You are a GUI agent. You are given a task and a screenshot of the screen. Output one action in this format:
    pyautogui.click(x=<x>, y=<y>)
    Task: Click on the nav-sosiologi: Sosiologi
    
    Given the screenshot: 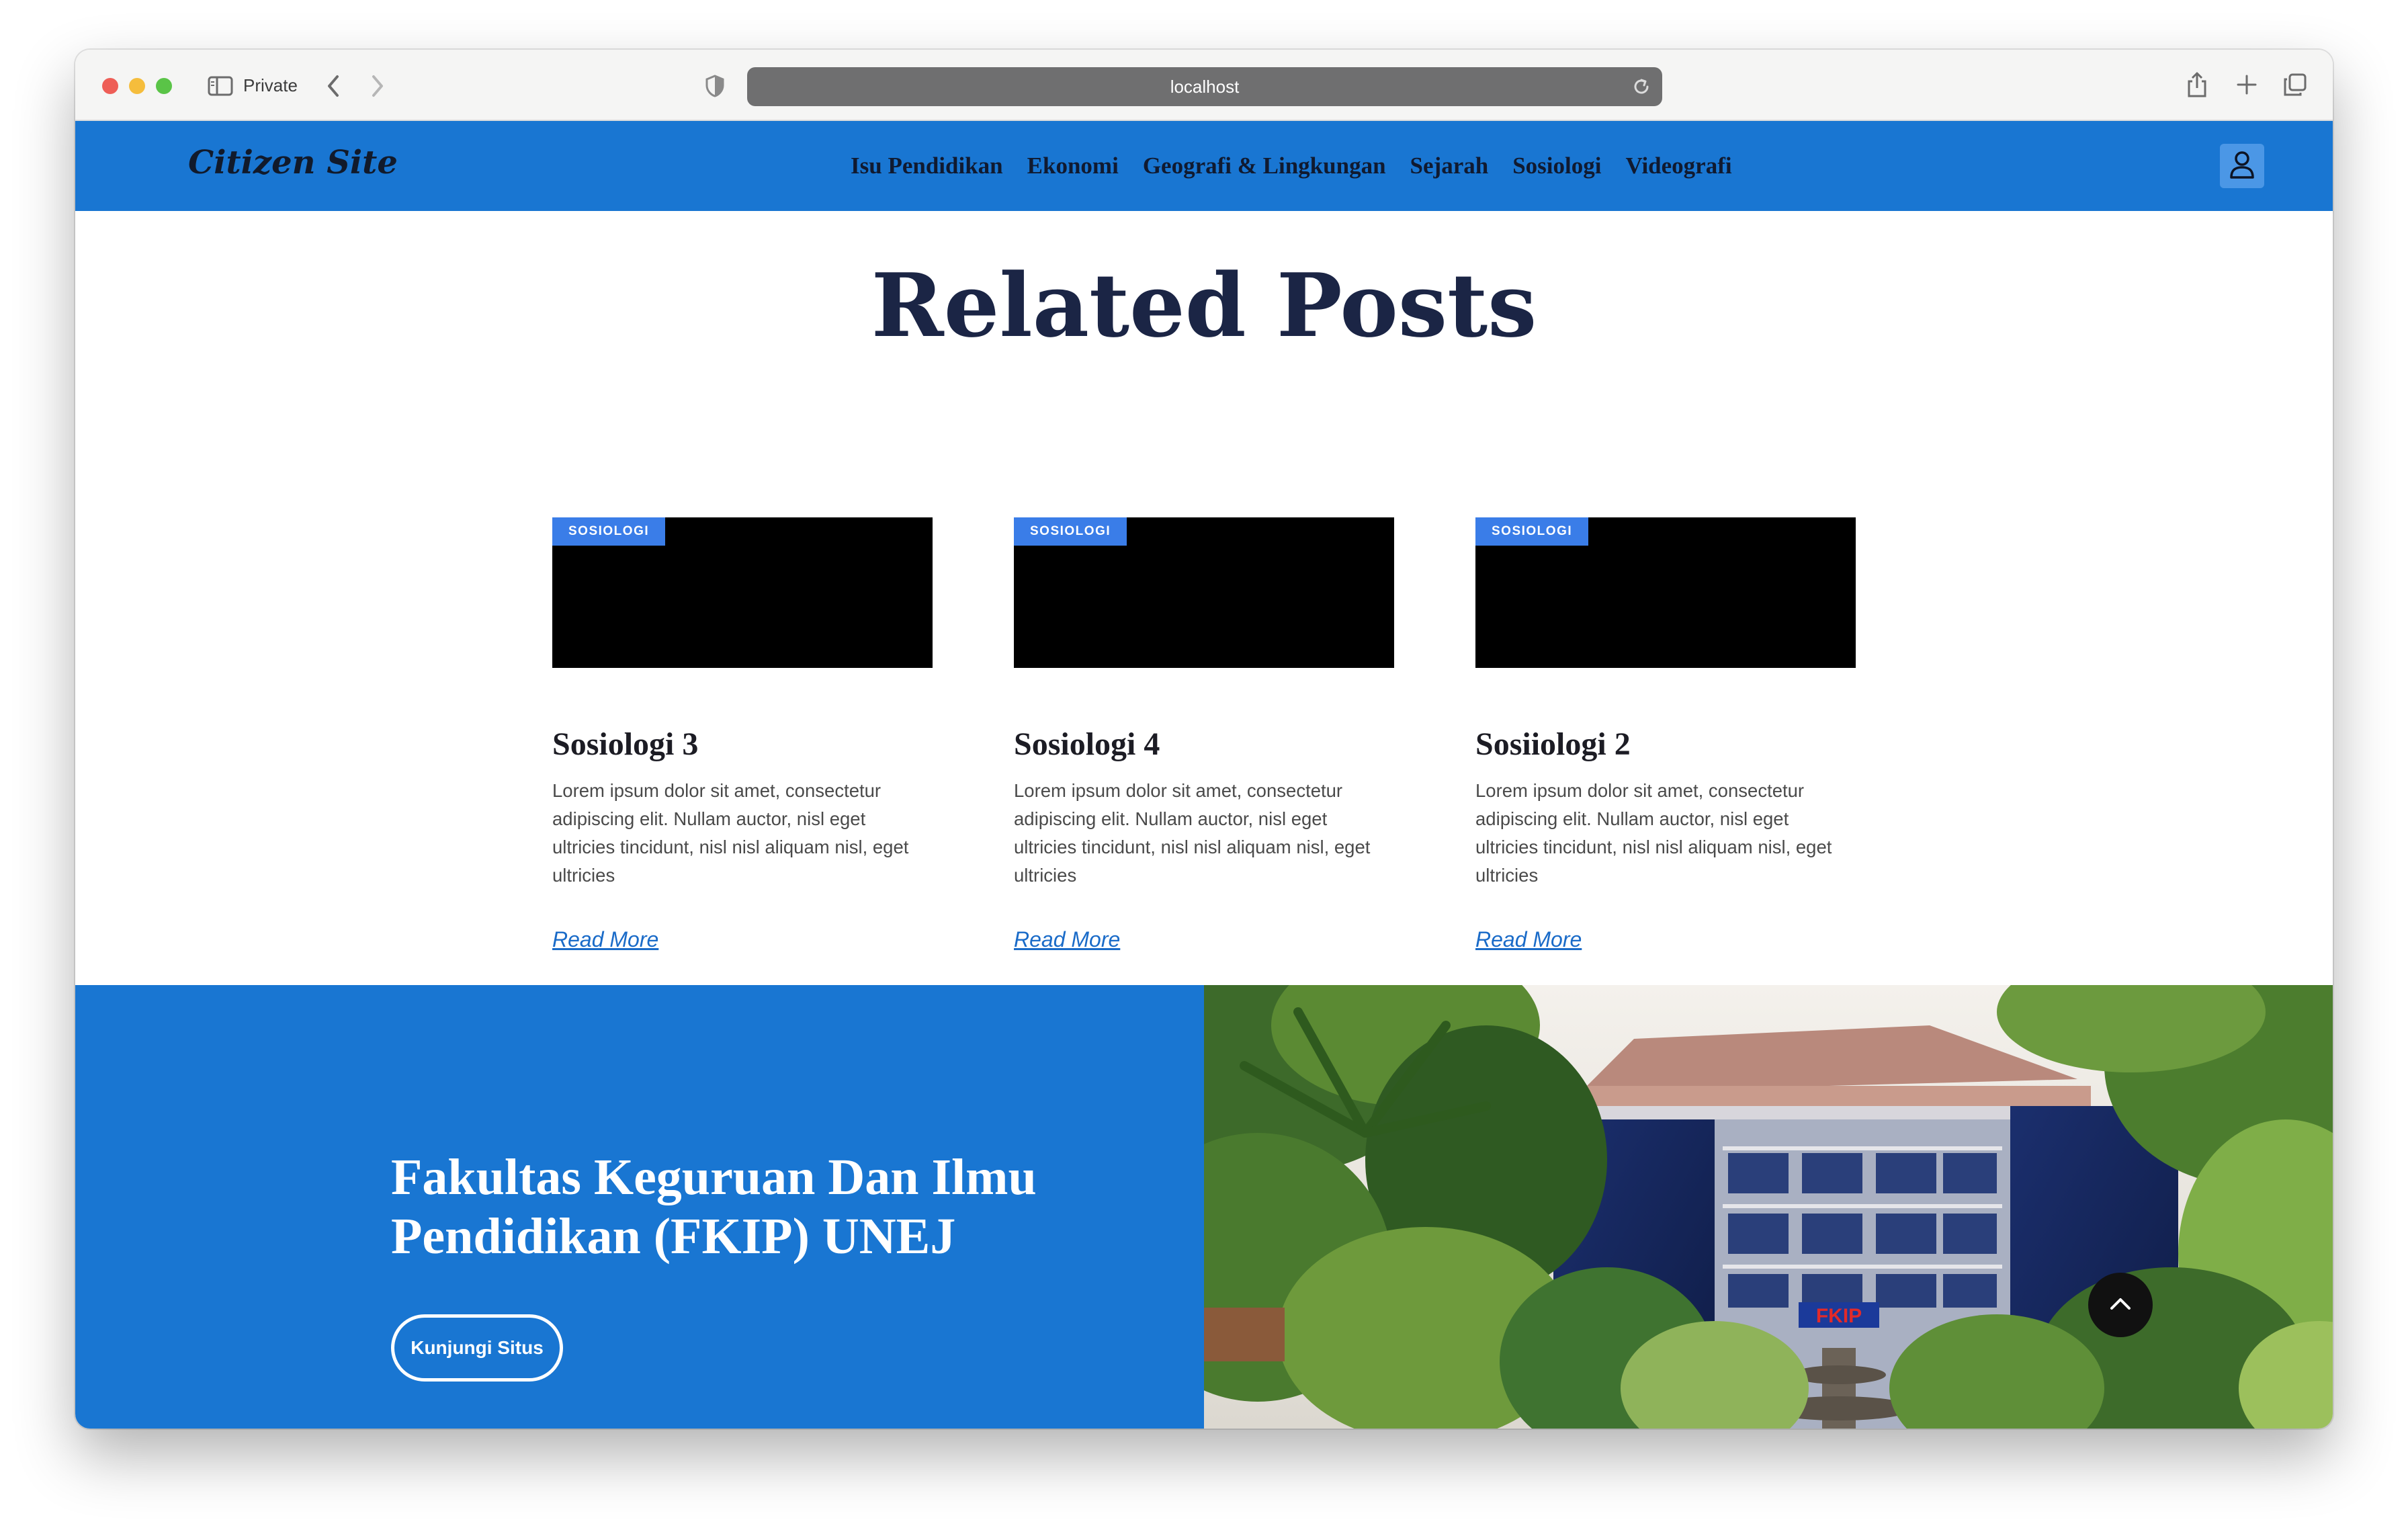 What is the action you would take?
    pyautogui.click(x=1556, y=166)
    